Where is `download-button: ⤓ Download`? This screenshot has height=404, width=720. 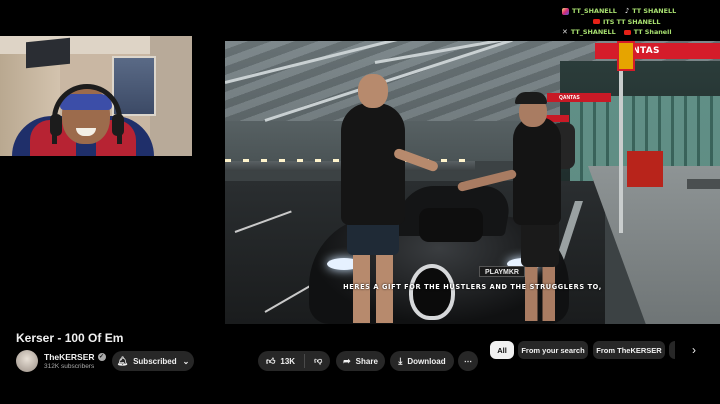 download-button: ⤓ Download is located at coordinates (422, 361).